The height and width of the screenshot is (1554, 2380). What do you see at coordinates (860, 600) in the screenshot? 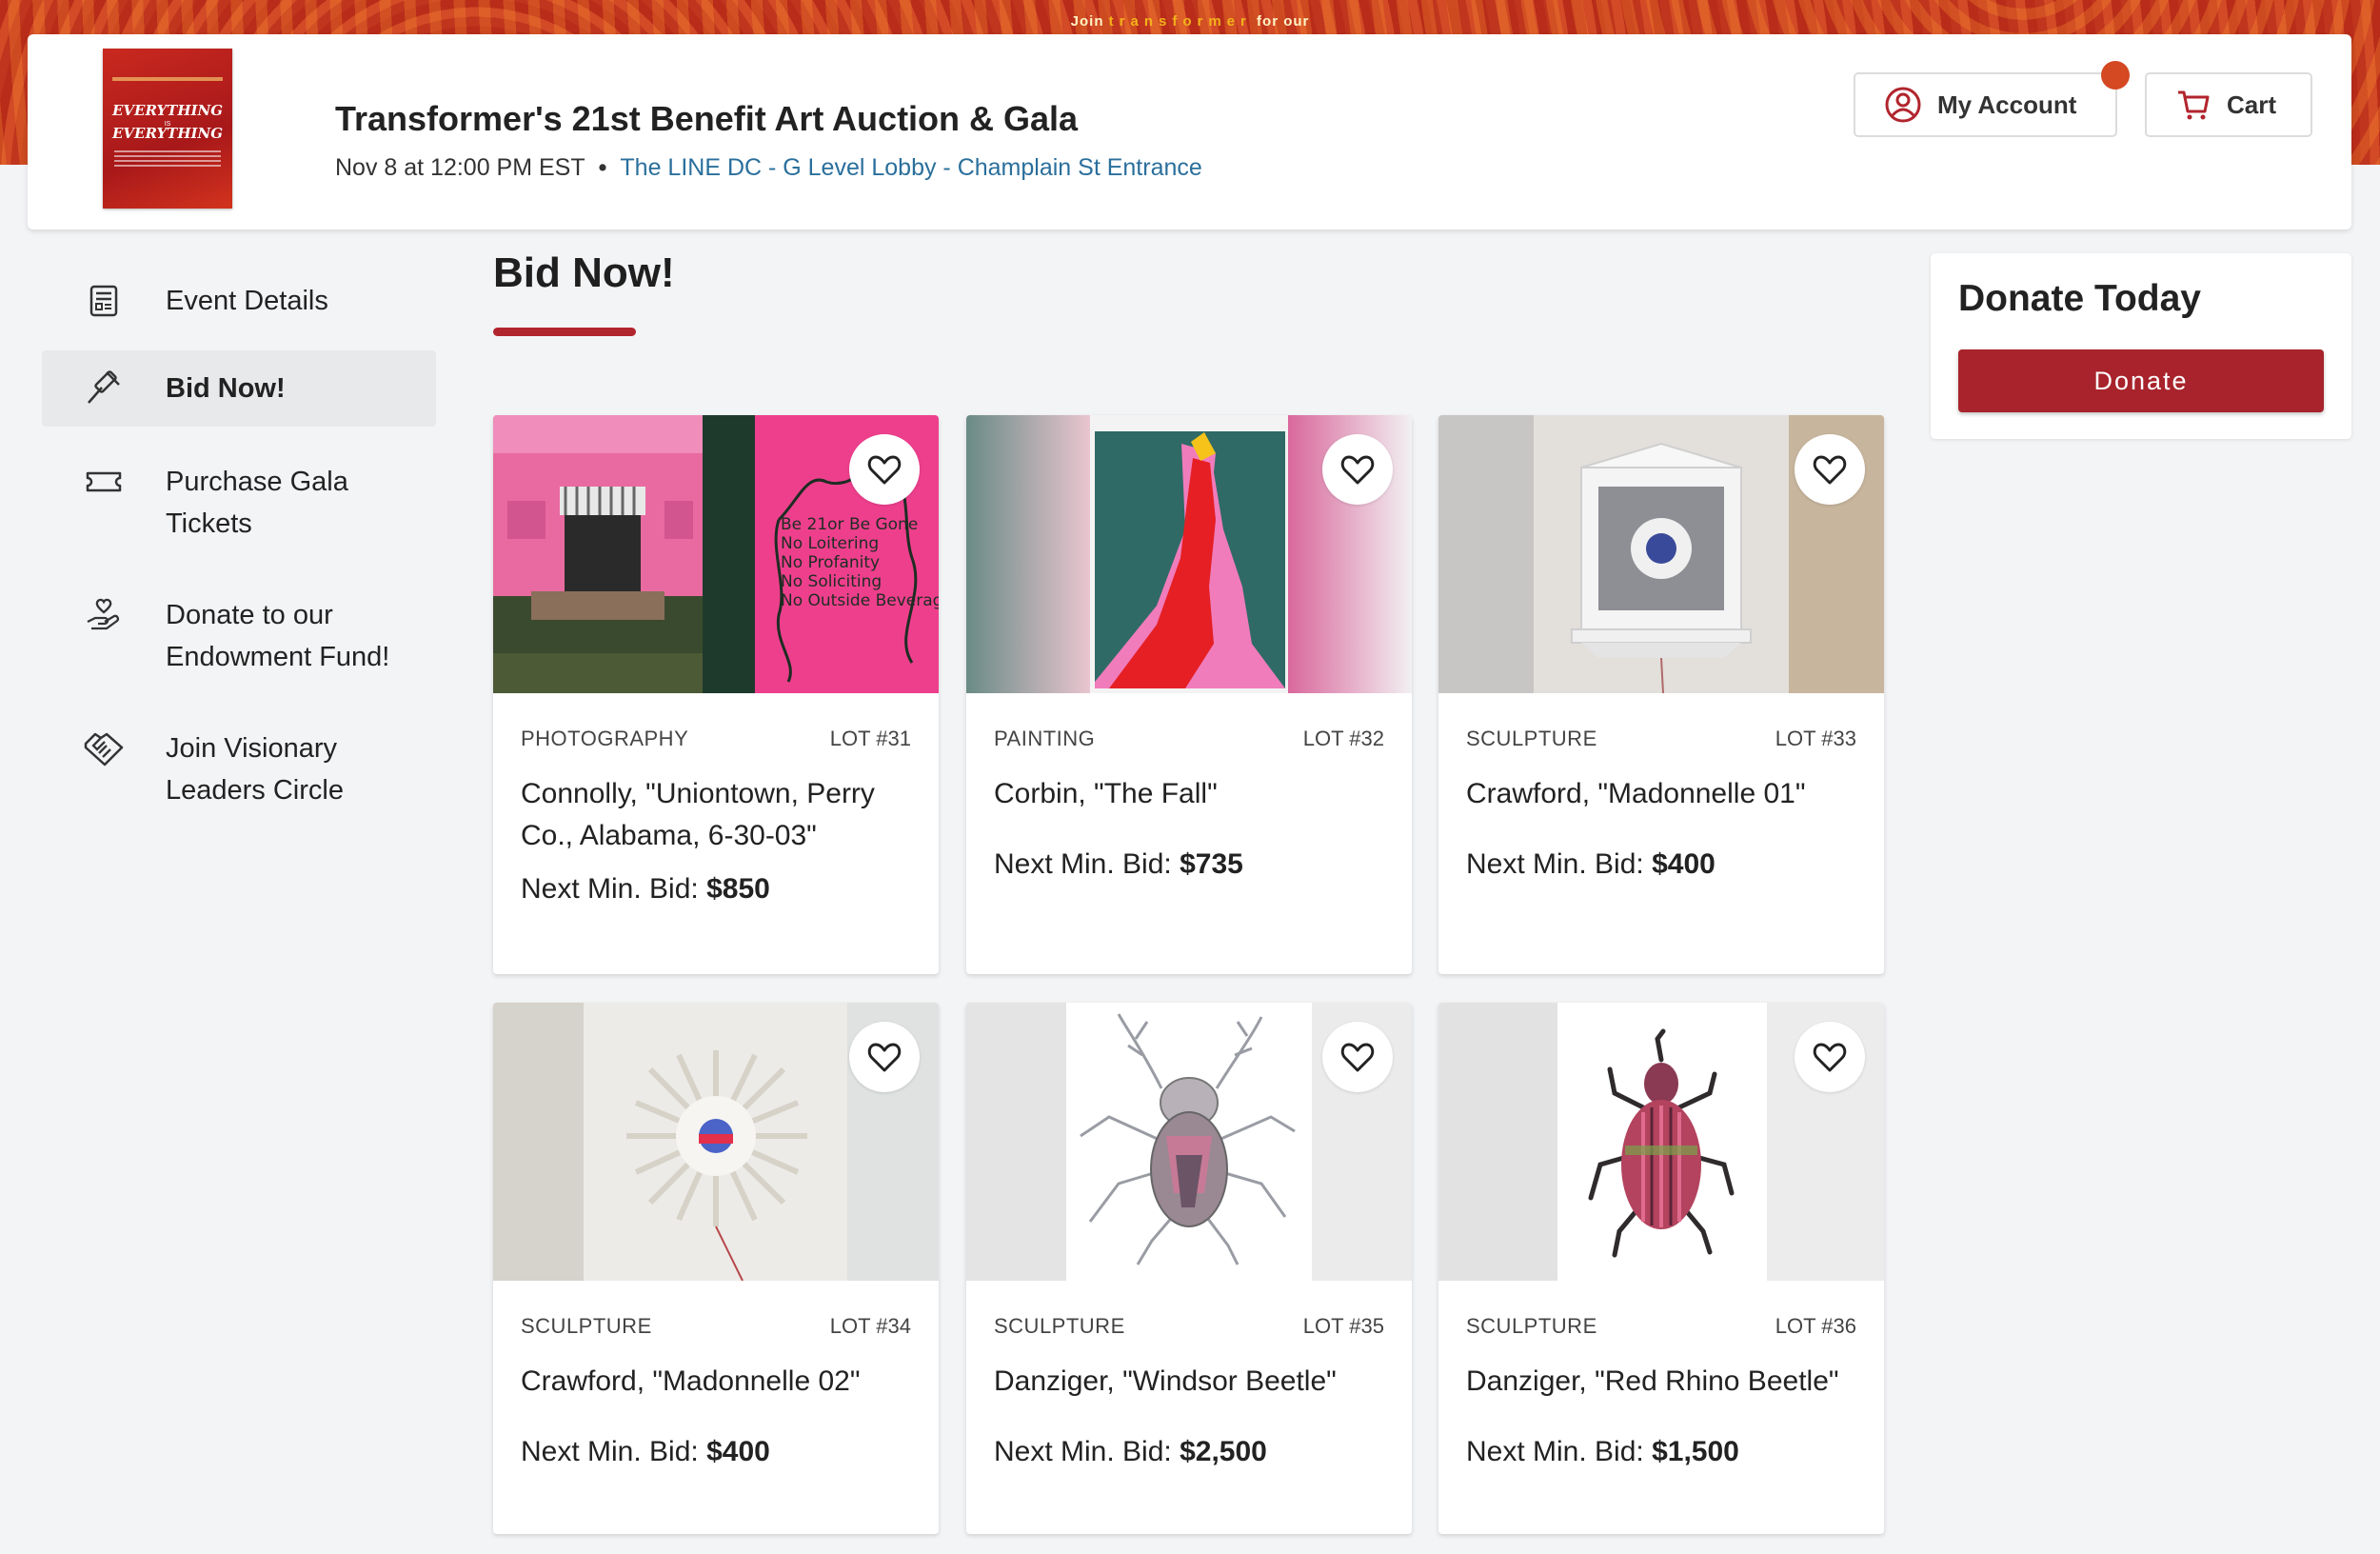
I see `svg-text: No Outside Beverages` at bounding box center [860, 600].